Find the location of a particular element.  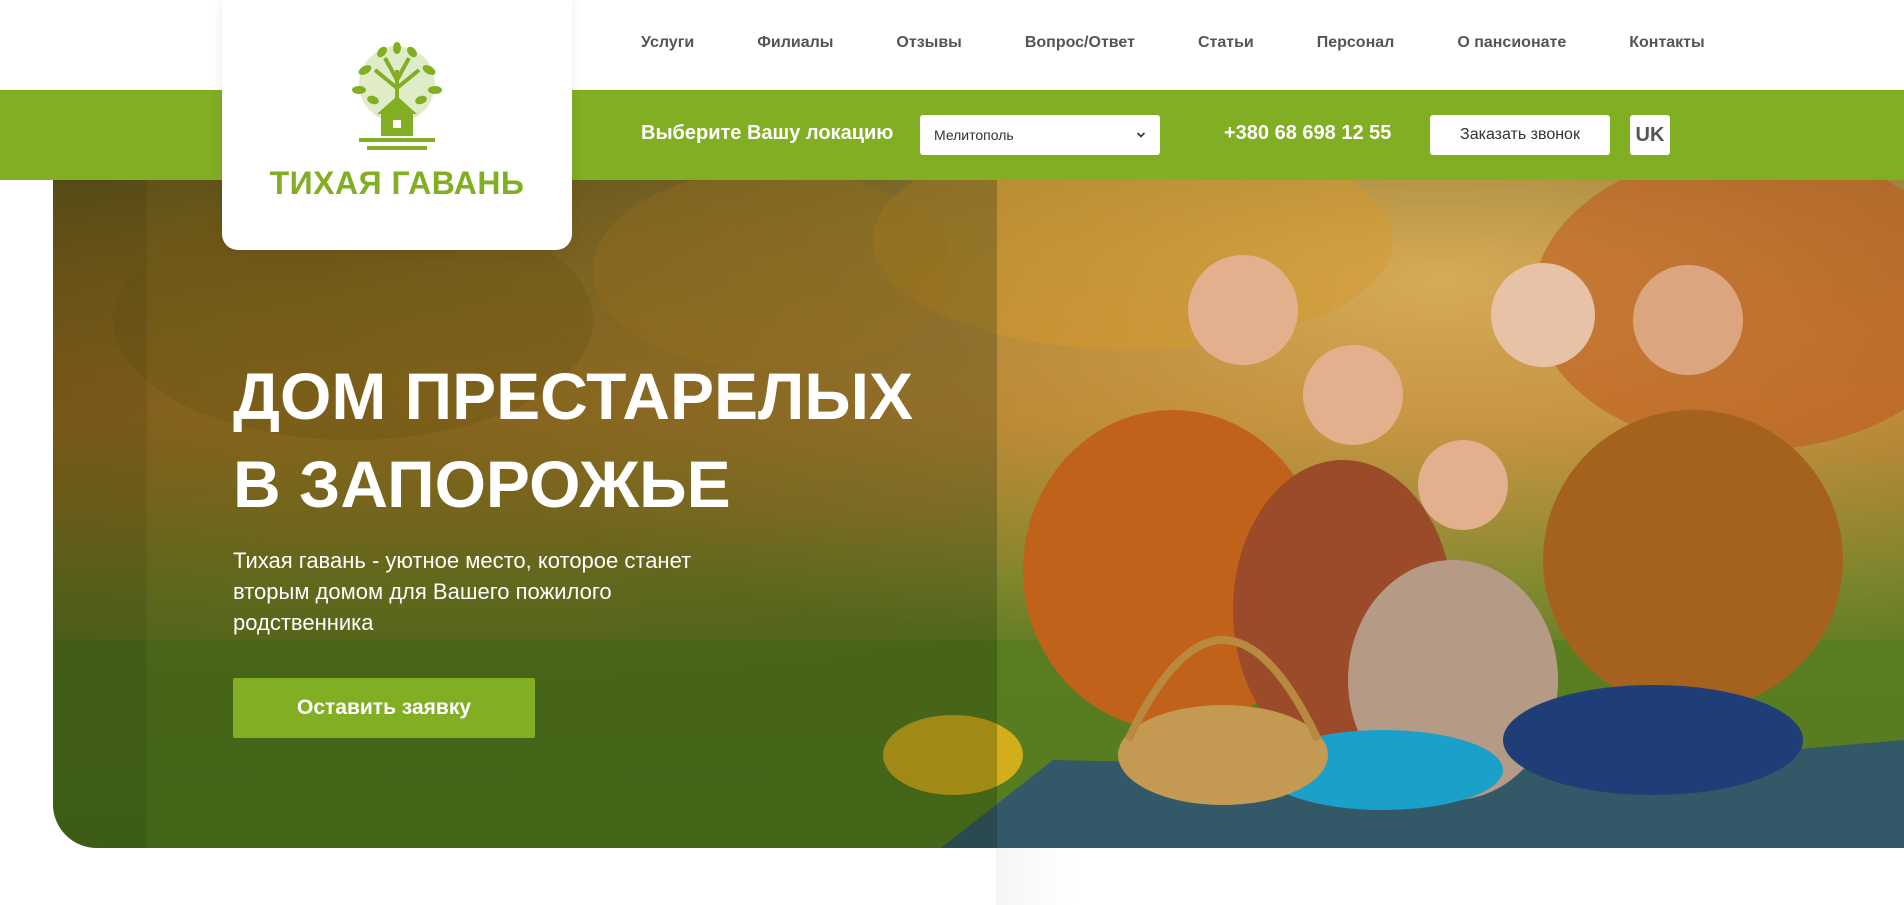

nav-item-services: Услуги is located at coordinates (667, 43).